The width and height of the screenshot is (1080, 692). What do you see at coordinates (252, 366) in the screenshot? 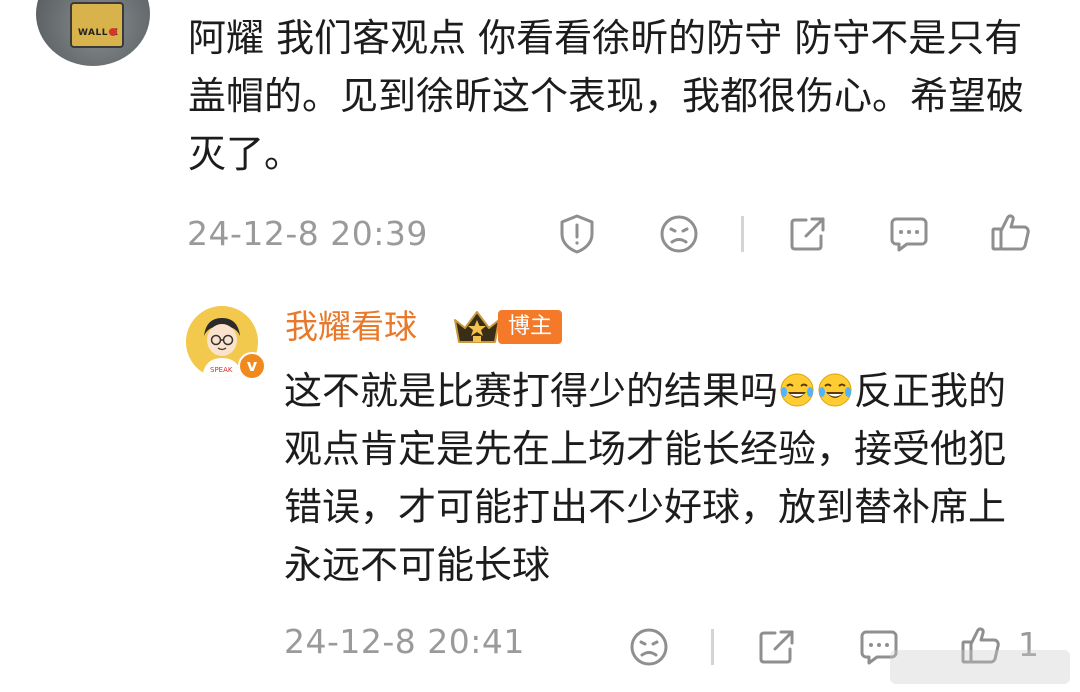
I see `verified-badge-icon: v` at bounding box center [252, 366].